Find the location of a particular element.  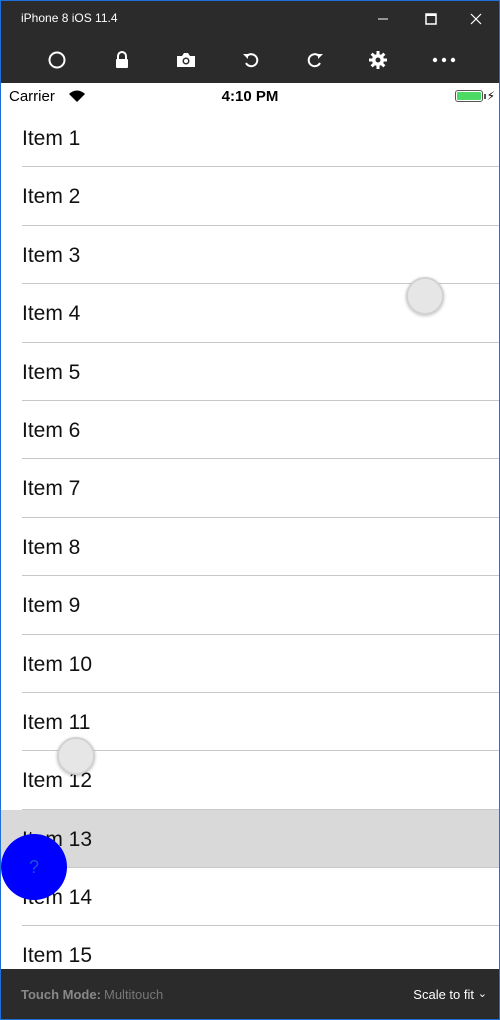

list-item: Item 10 is located at coordinates (250, 664).